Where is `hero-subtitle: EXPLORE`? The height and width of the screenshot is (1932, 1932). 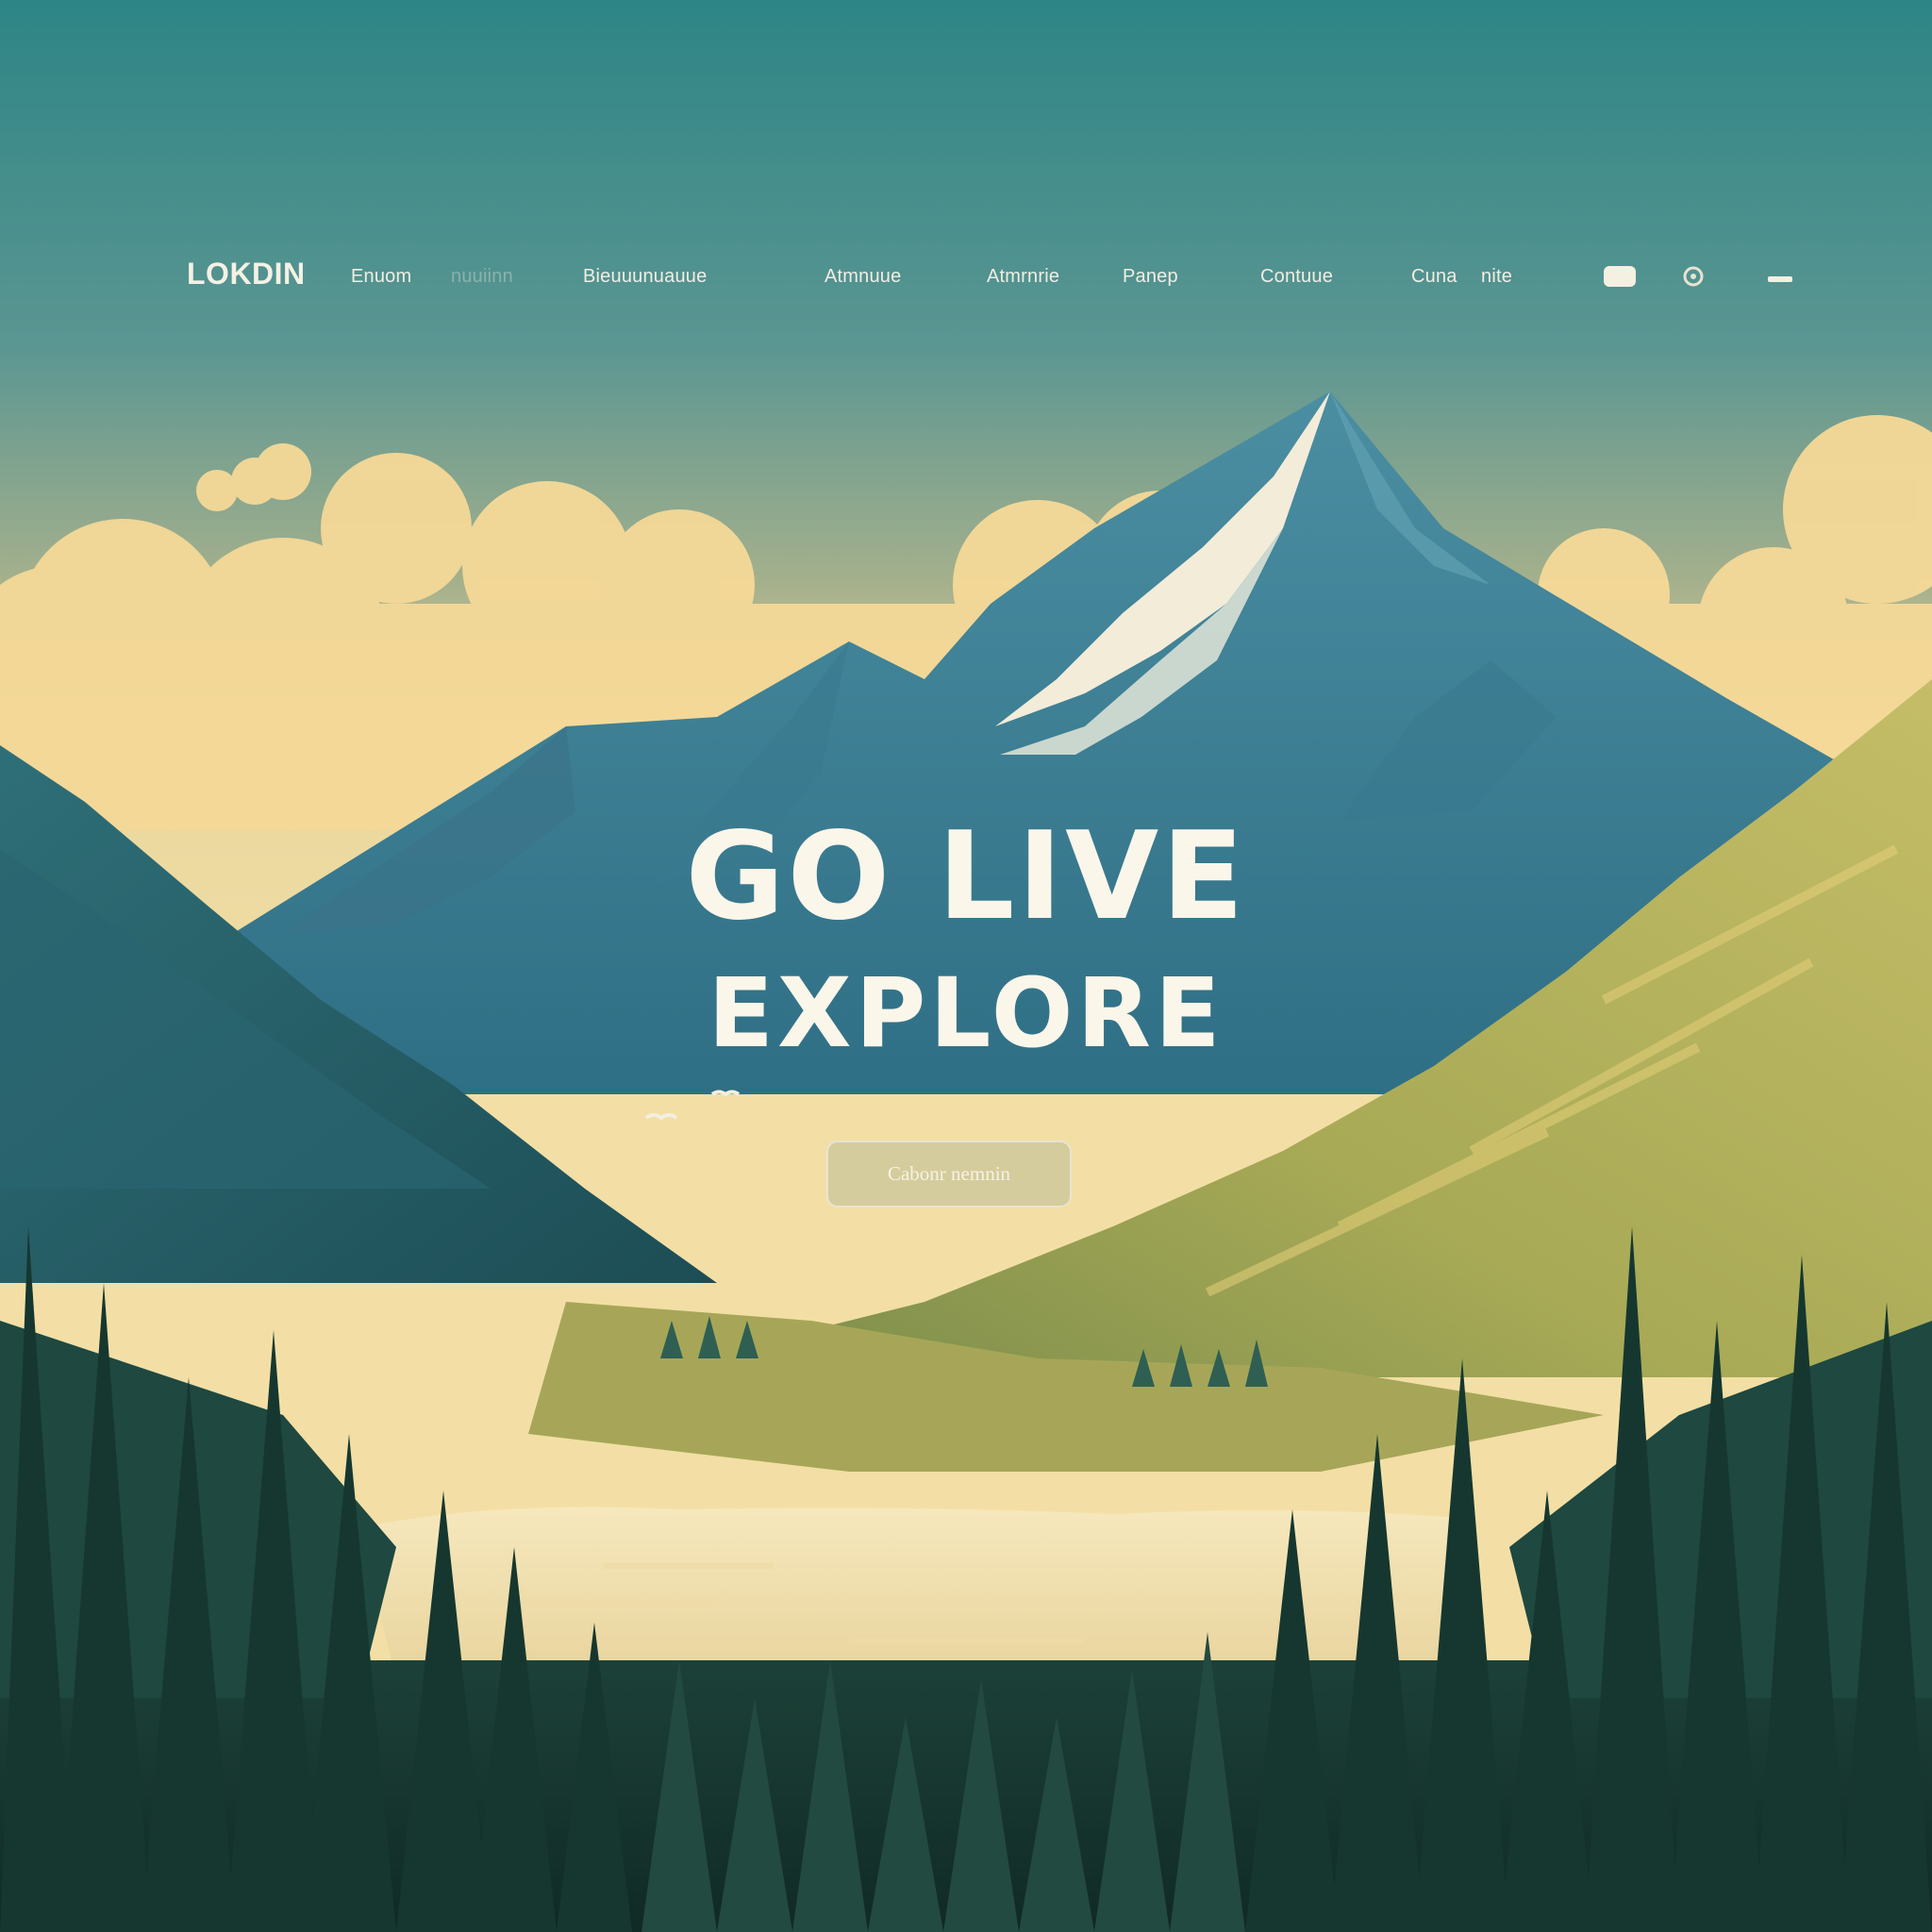 hero-subtitle: EXPLORE is located at coordinates (966, 1014).